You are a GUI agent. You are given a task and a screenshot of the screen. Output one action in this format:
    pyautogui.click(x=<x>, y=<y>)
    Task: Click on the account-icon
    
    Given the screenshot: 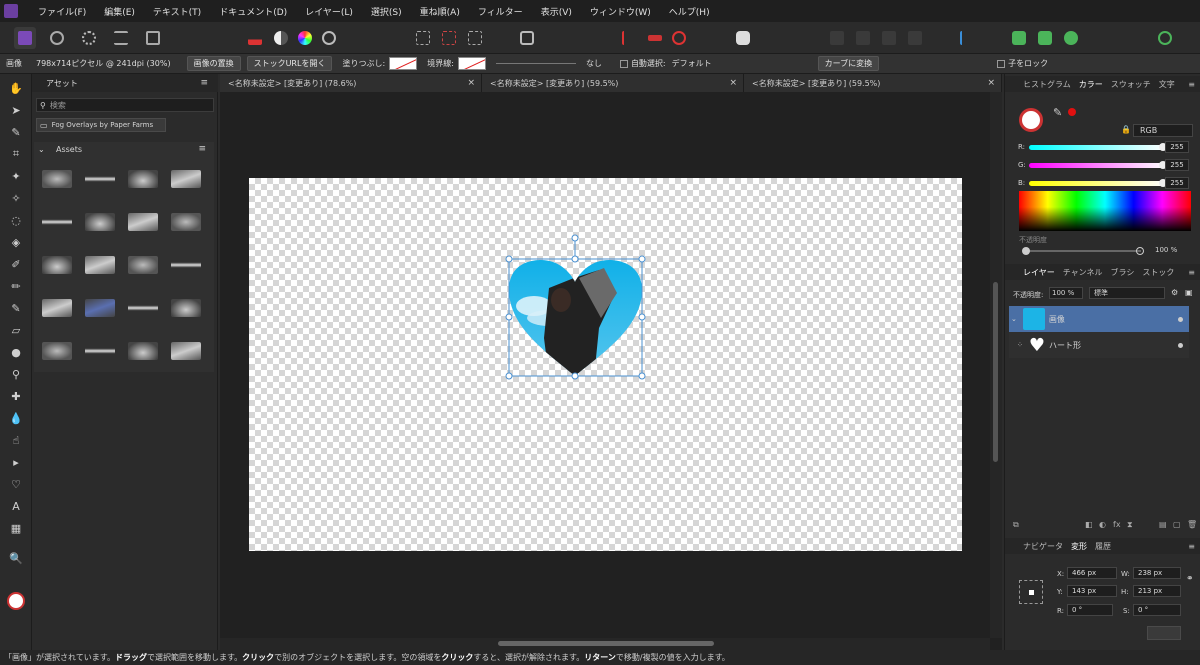 What is the action you would take?
    pyautogui.click(x=1165, y=38)
    